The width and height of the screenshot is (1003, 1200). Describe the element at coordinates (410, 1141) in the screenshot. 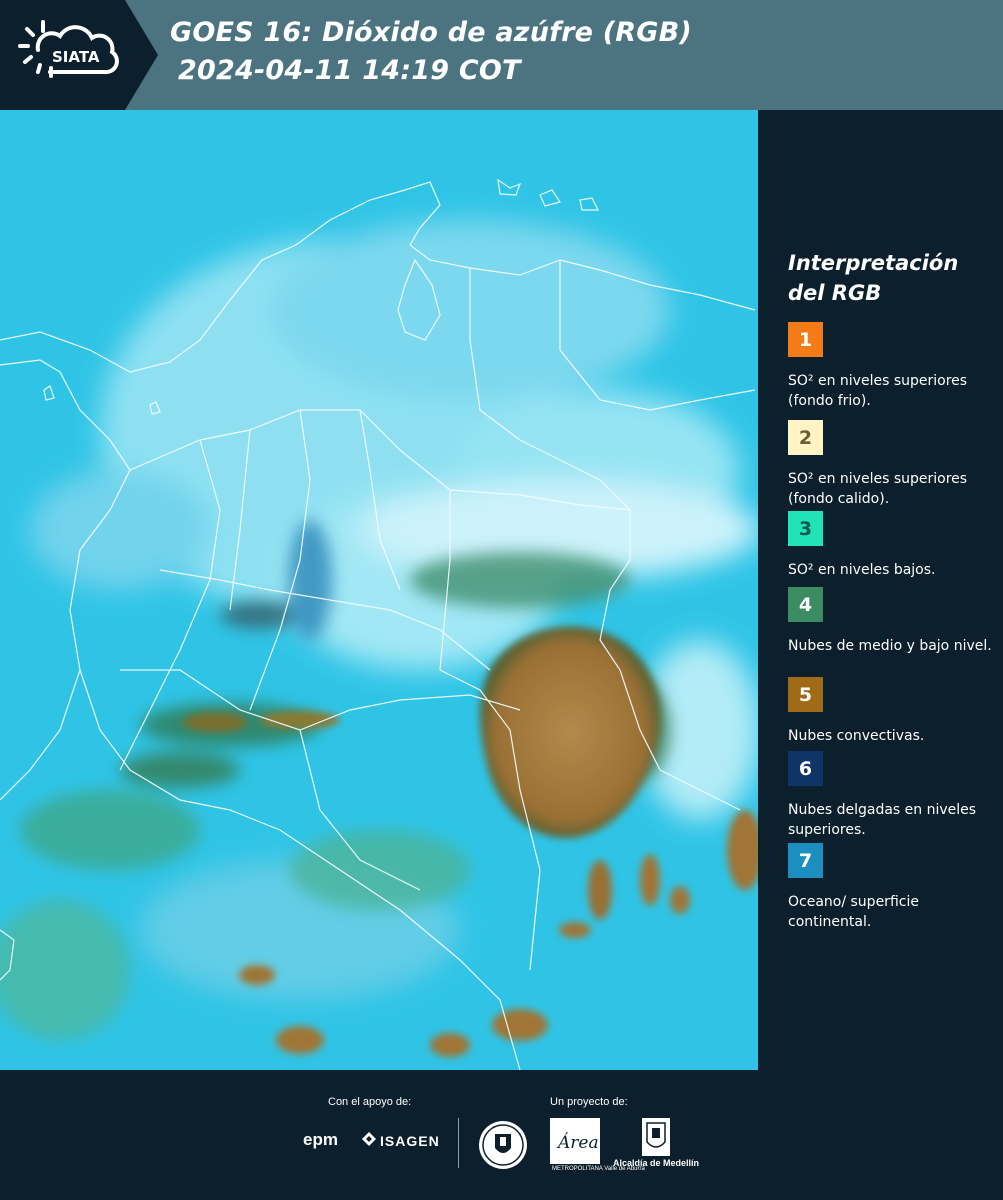

I see `isagen-text: ISAGEN` at that location.